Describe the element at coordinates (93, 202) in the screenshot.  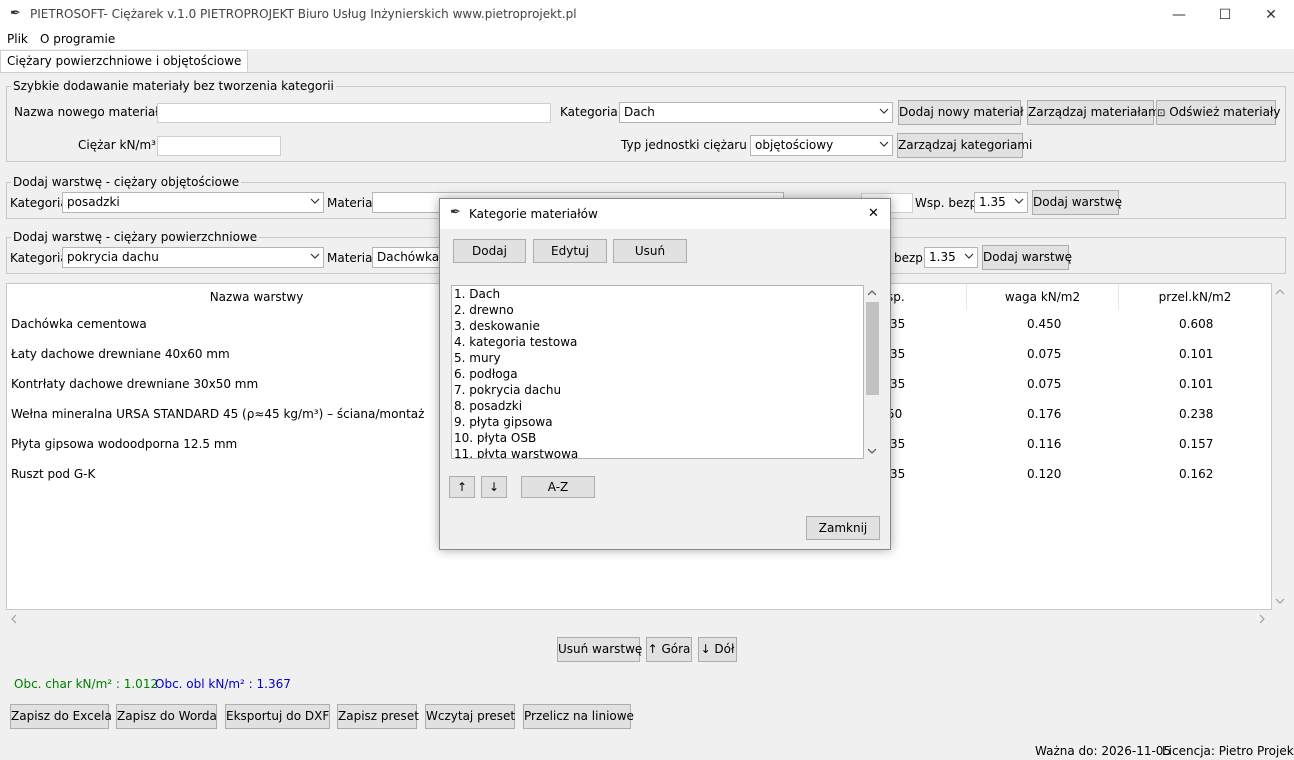
I see `volume-category-value: posadzki` at that location.